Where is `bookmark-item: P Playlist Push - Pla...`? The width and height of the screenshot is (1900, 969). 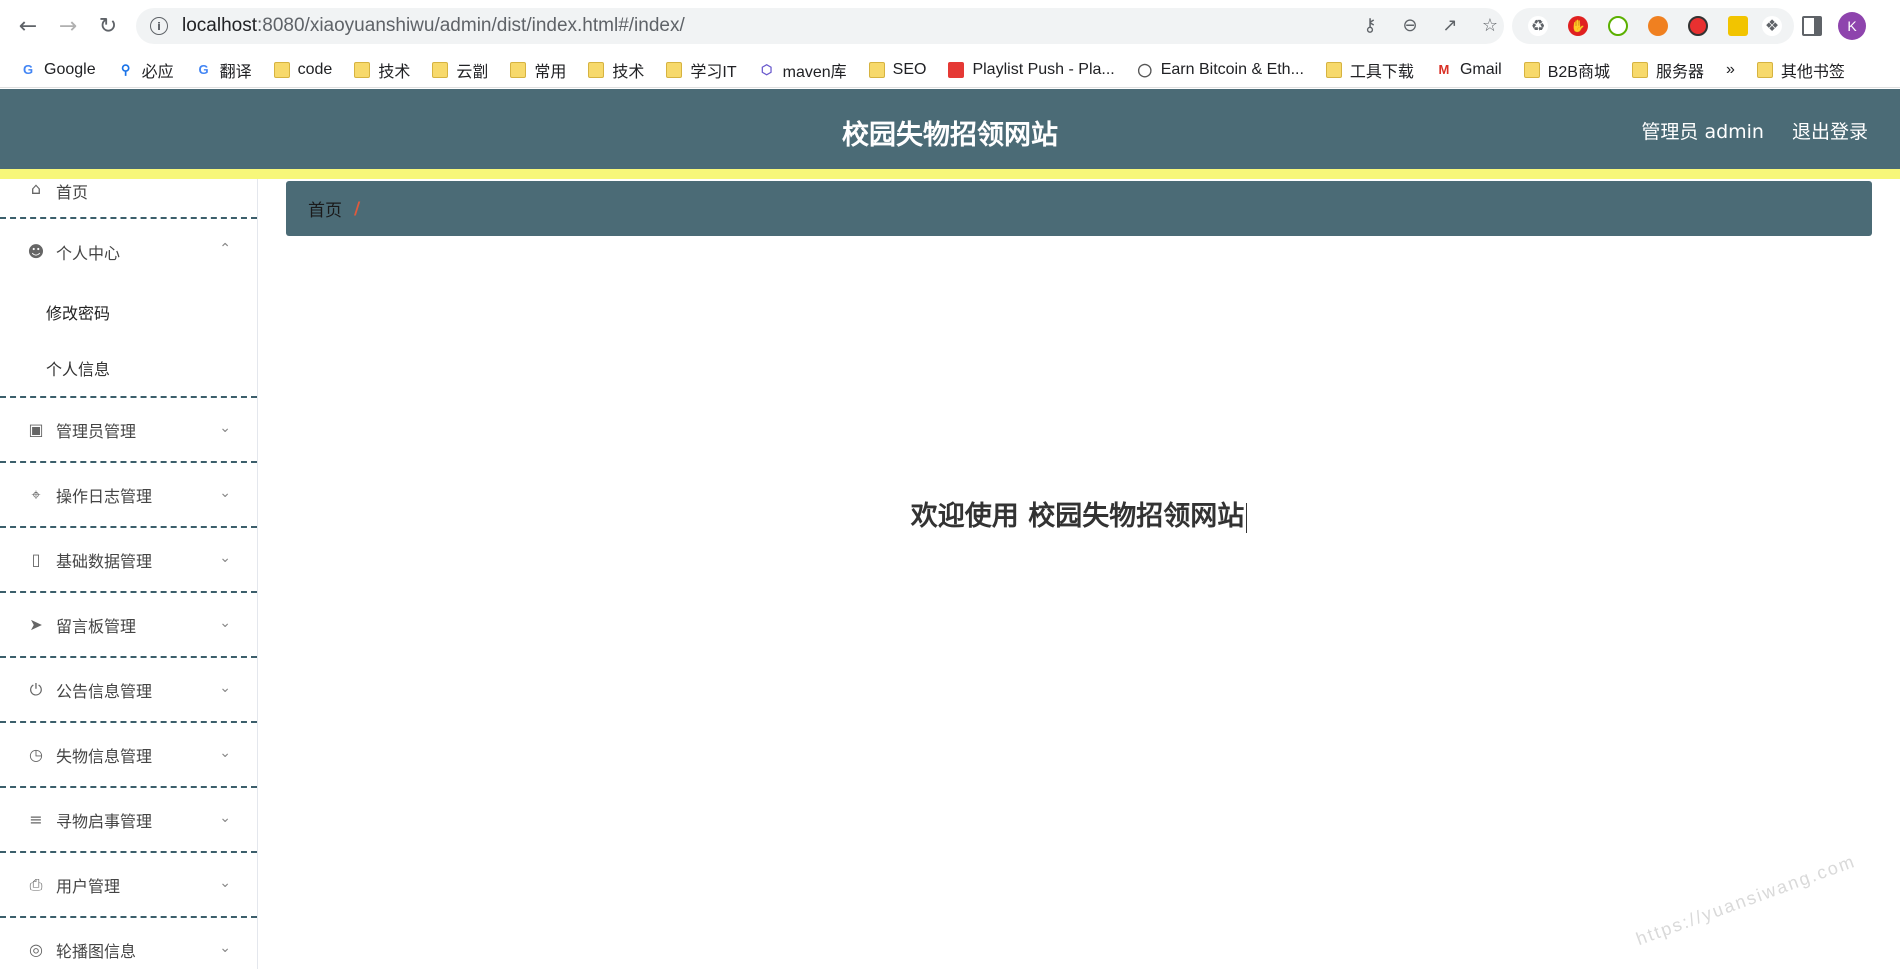
bookmark-item: P Playlist Push - Pla... is located at coordinates (1031, 69).